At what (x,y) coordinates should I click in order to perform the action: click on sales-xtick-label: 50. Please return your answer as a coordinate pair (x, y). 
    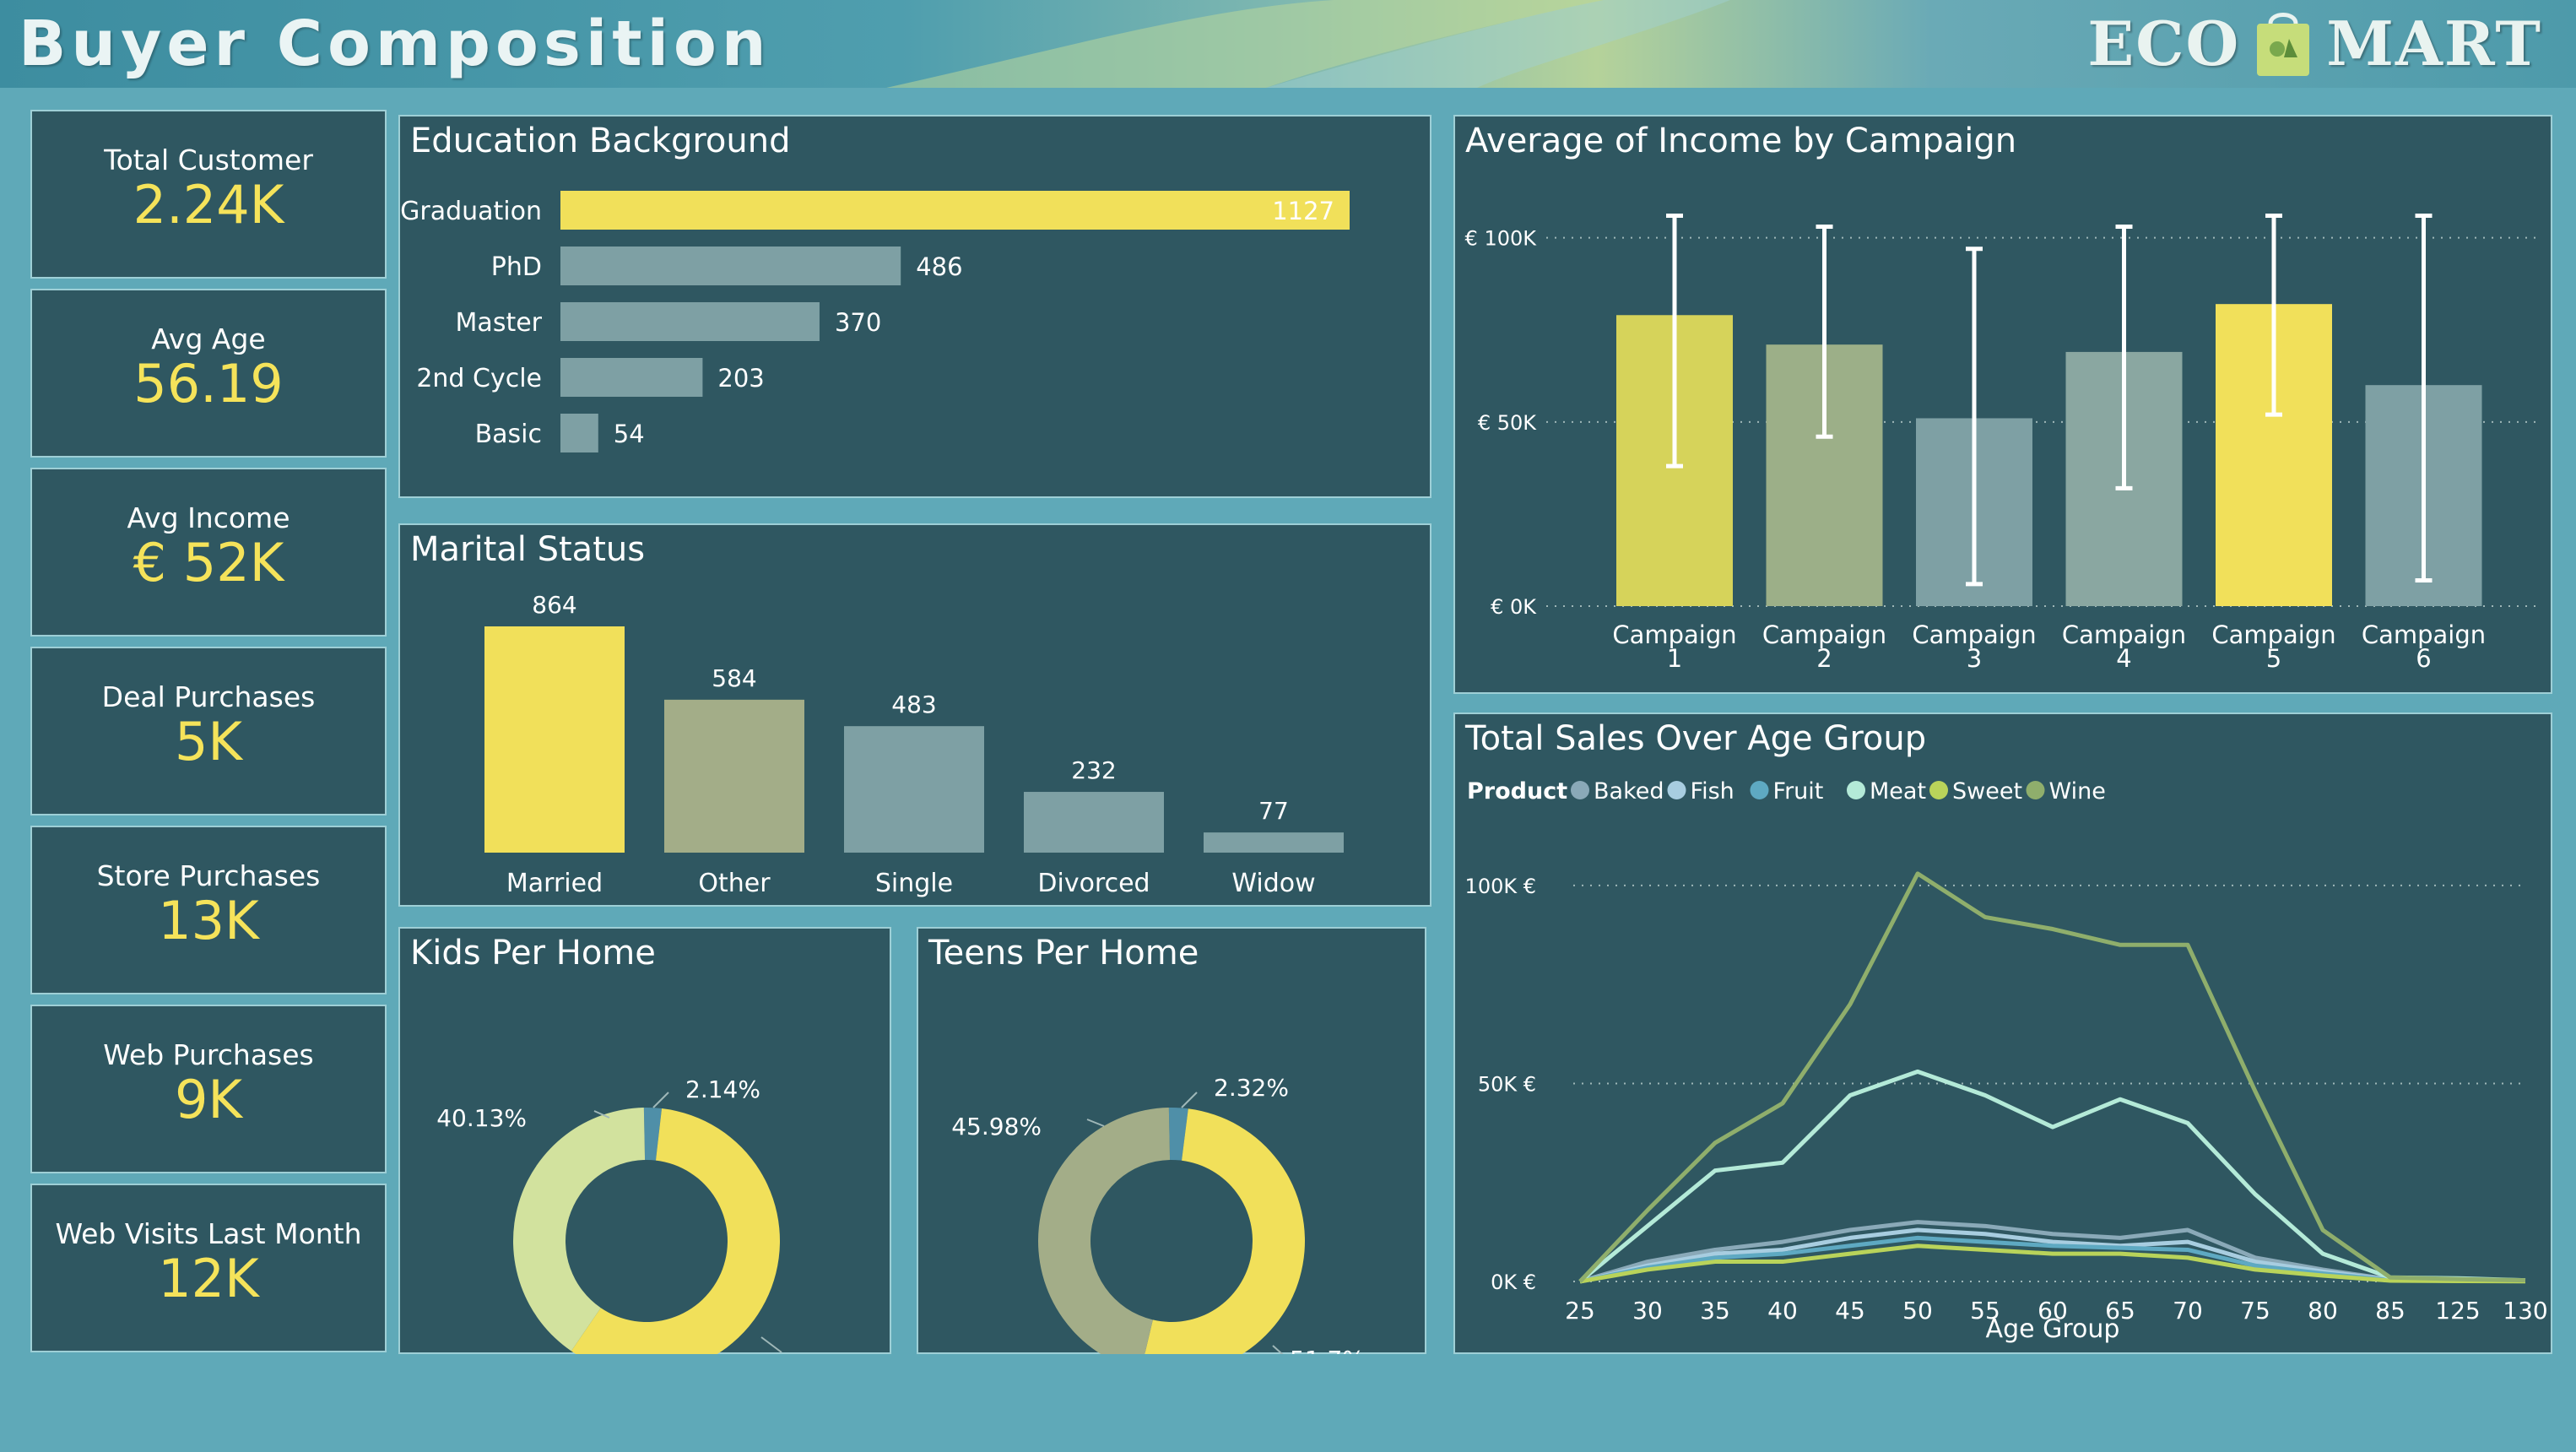
    Looking at the image, I should click on (1917, 1311).